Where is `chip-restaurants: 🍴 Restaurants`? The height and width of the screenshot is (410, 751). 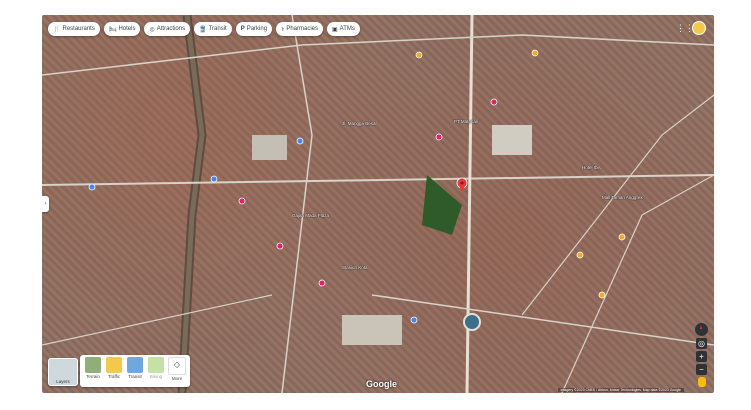
chip-restaurants: 🍴 Restaurants is located at coordinates (74, 29).